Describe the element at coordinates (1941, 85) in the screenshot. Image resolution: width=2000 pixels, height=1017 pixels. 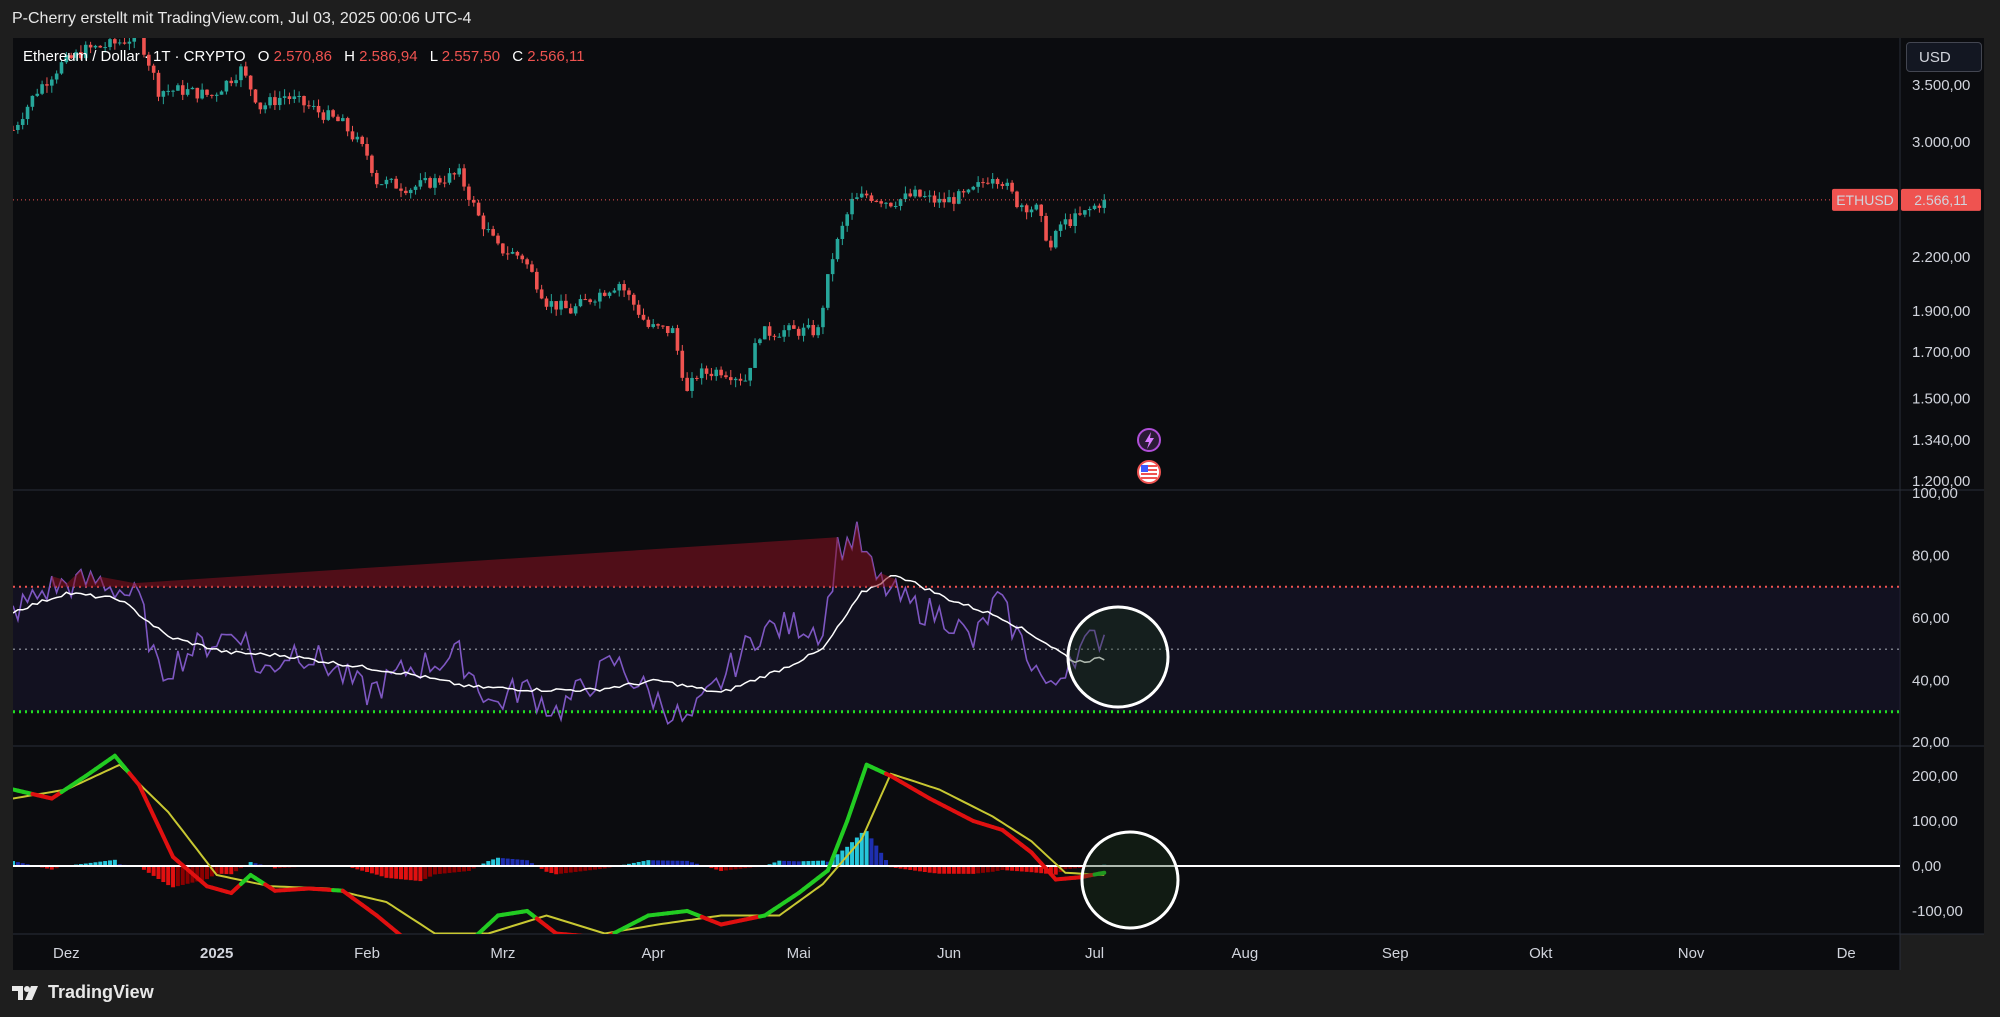
I see `price-tick-label: 3.500,00` at that location.